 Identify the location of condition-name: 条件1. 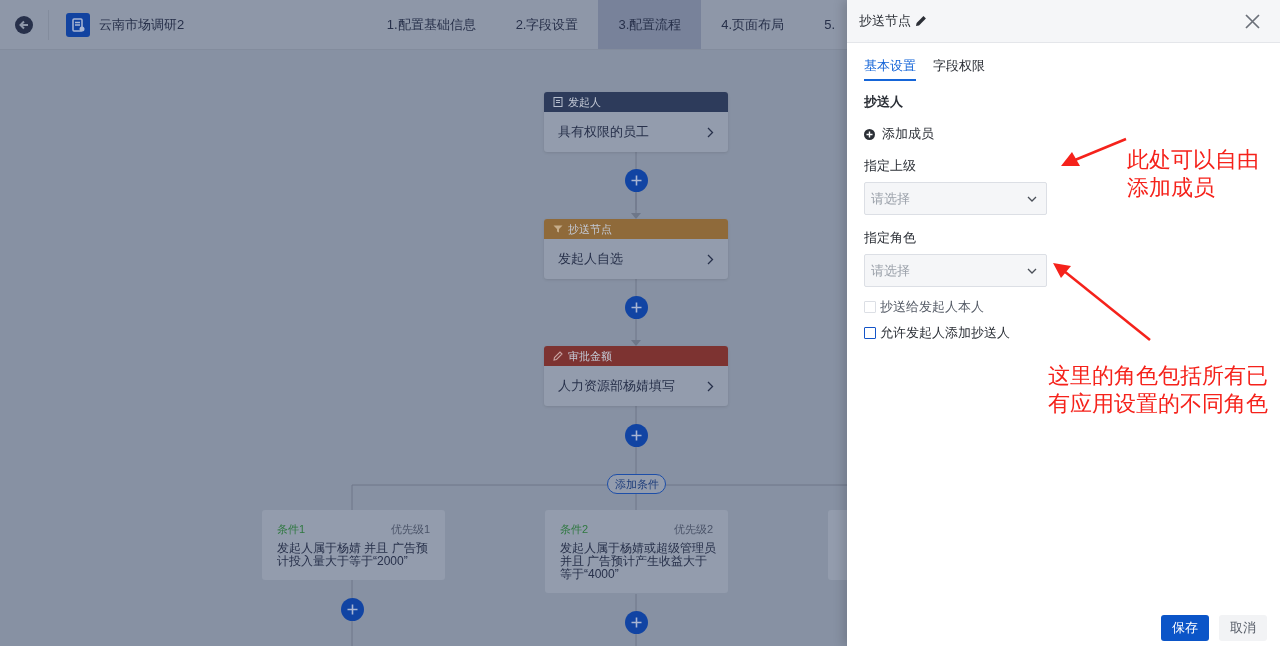
(291, 529).